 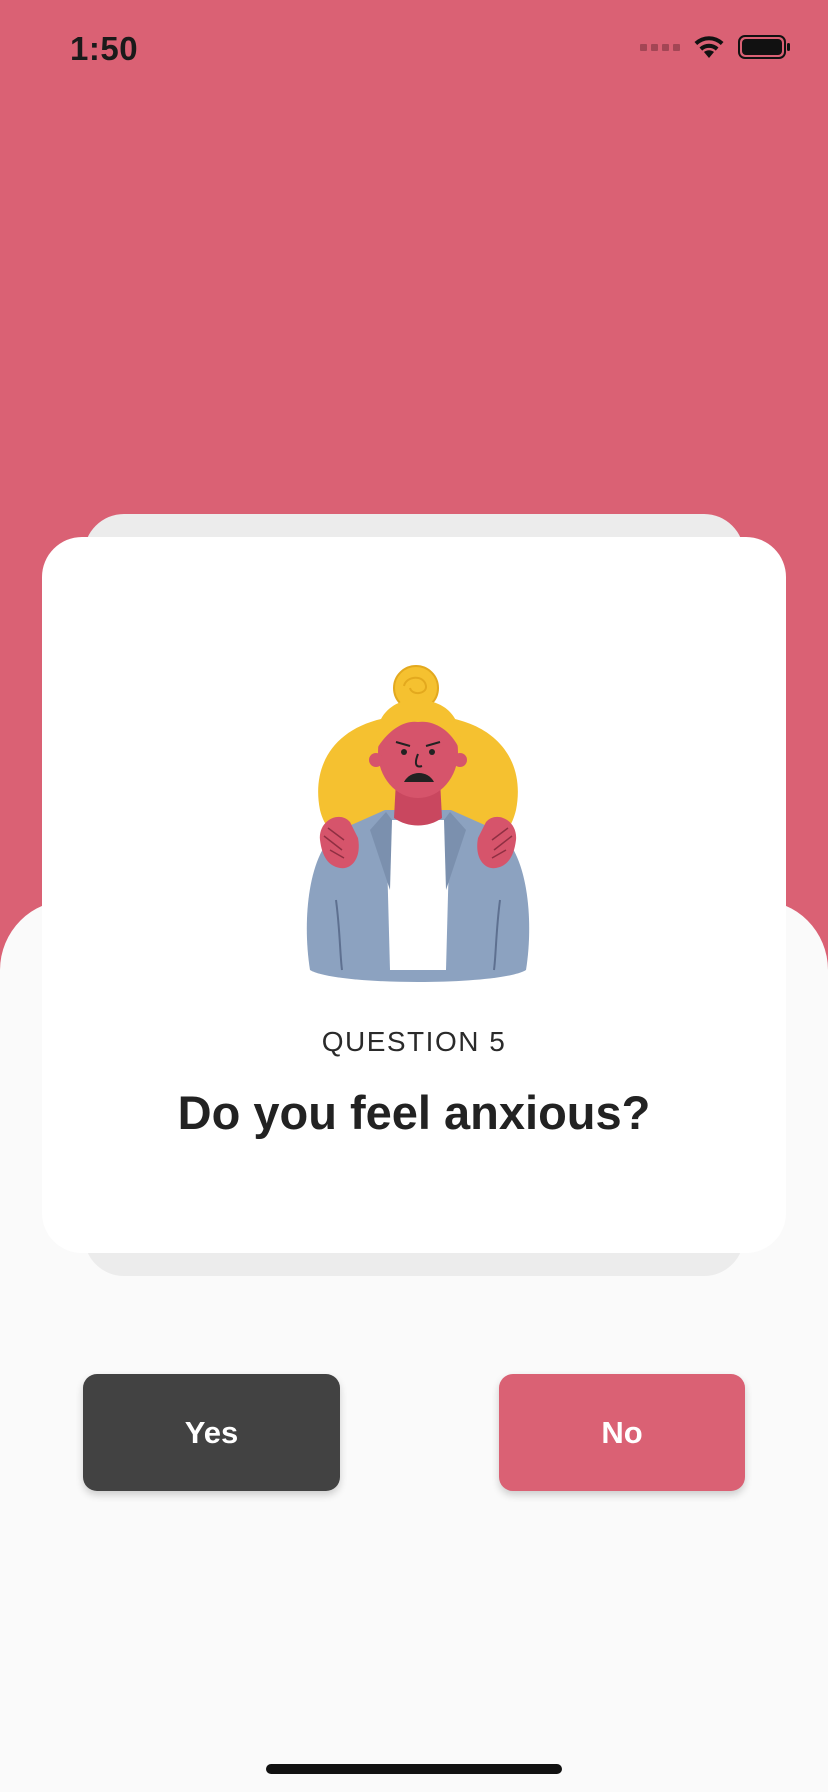 I want to click on battery-icon, so click(x=764, y=47).